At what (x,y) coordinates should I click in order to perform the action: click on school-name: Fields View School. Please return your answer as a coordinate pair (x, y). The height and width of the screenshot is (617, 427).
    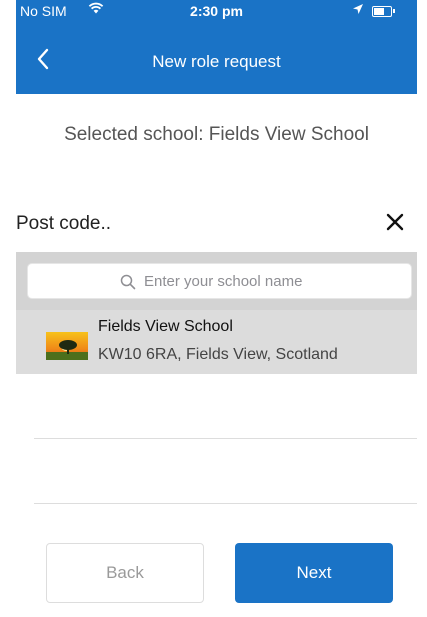
    Looking at the image, I should click on (165, 326).